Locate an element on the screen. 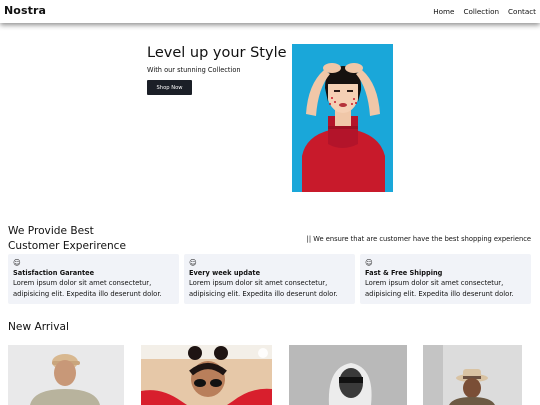 This screenshot has height=405, width=540. feature-title: Fast & Free Shipping is located at coordinates (404, 273).